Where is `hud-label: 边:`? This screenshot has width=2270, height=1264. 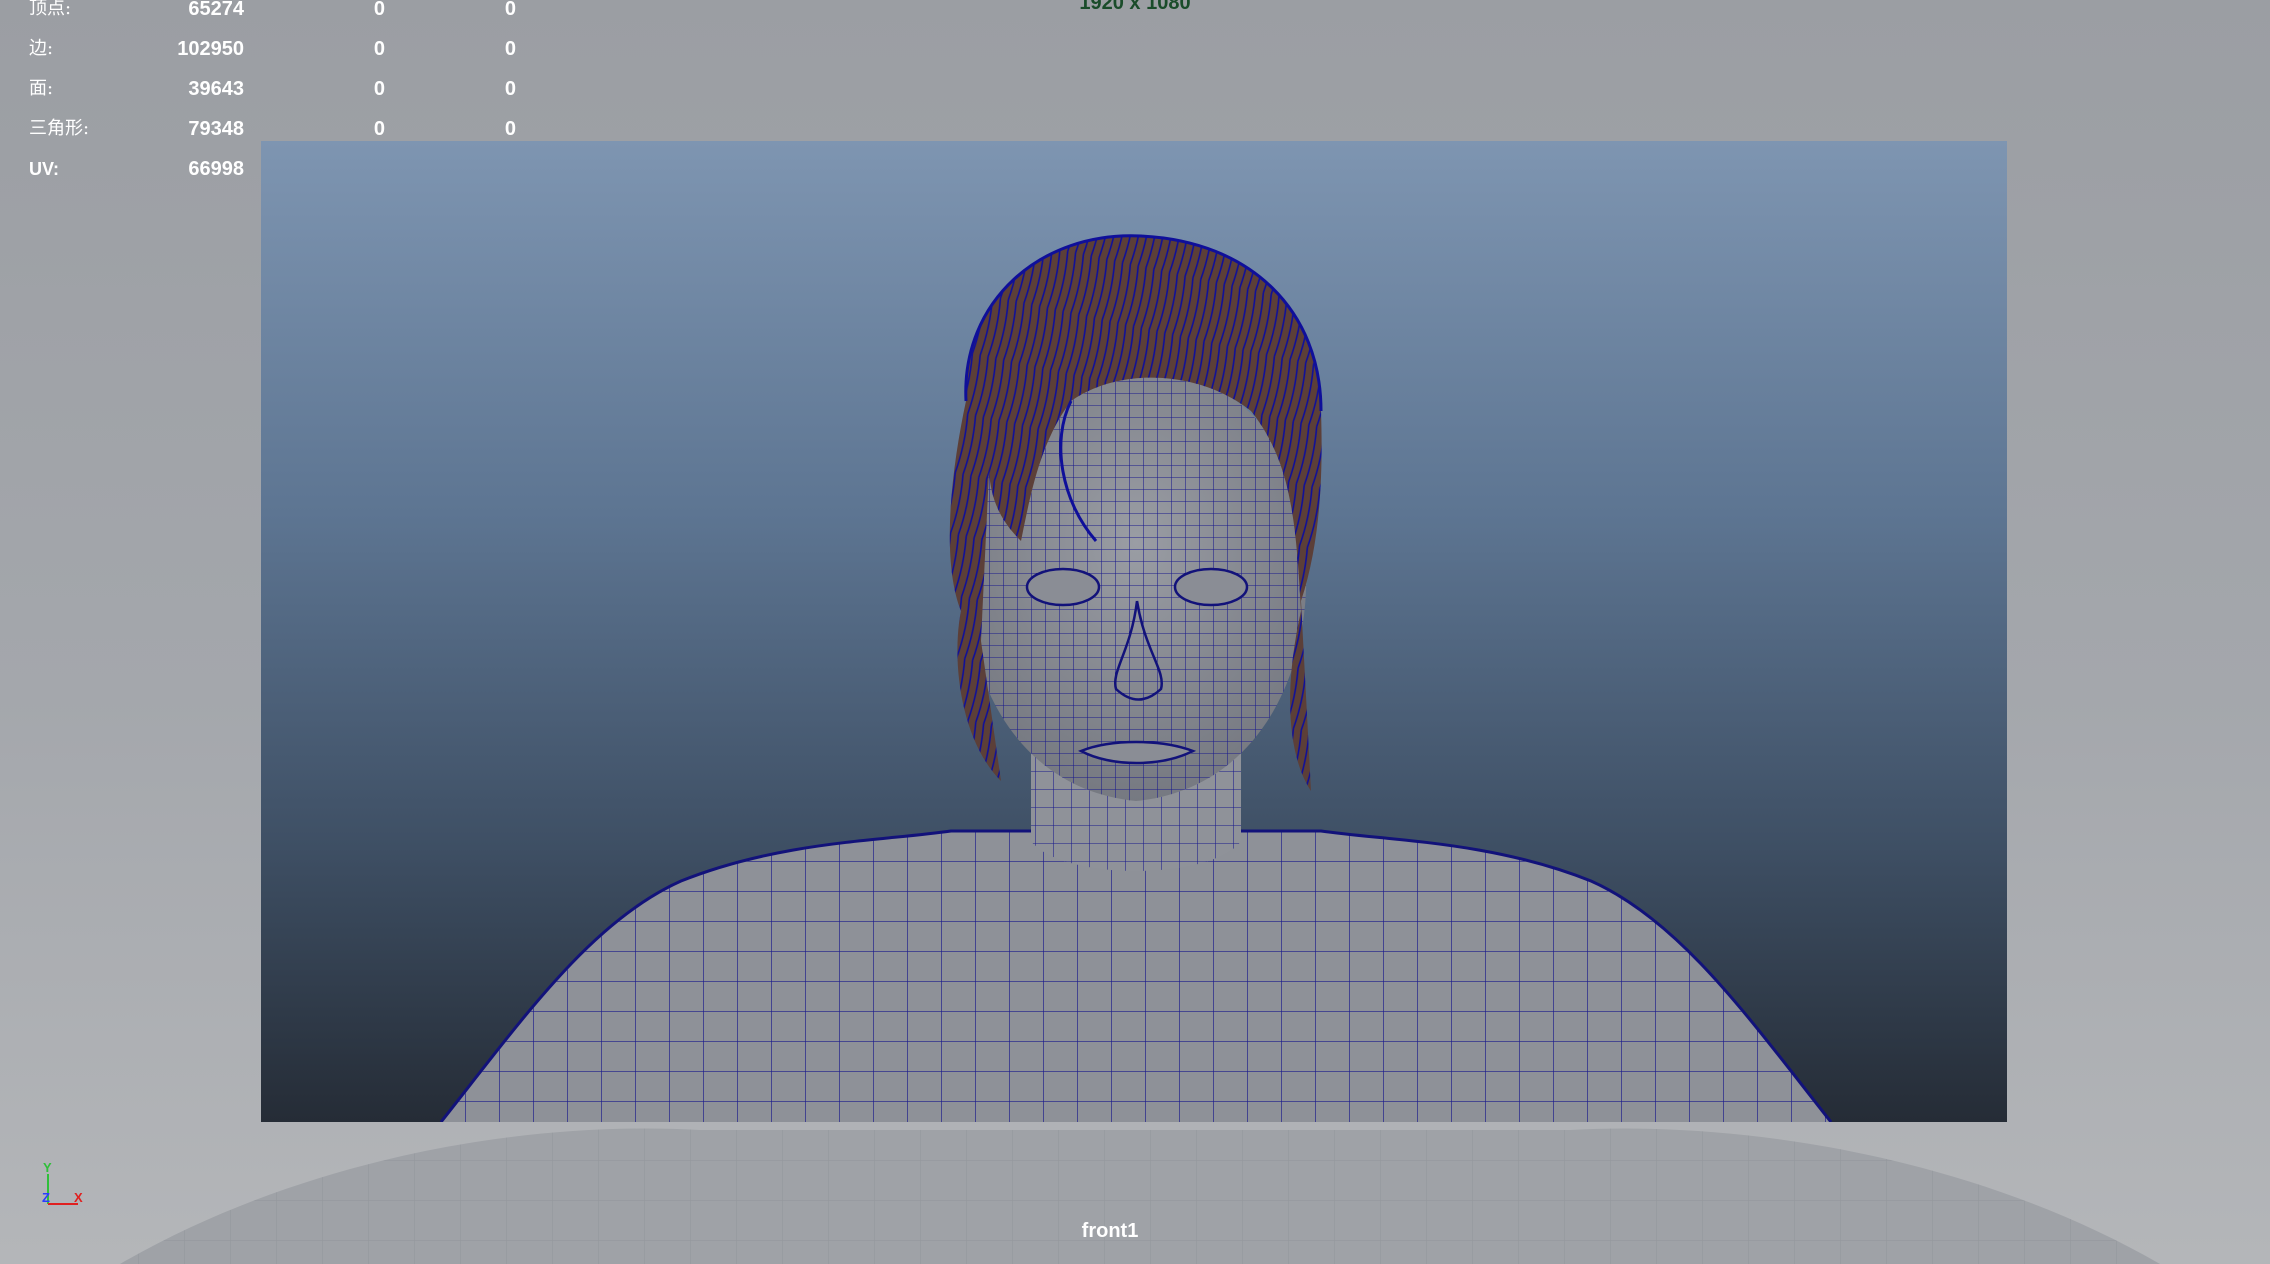 hud-label: 边: is located at coordinates (41, 48).